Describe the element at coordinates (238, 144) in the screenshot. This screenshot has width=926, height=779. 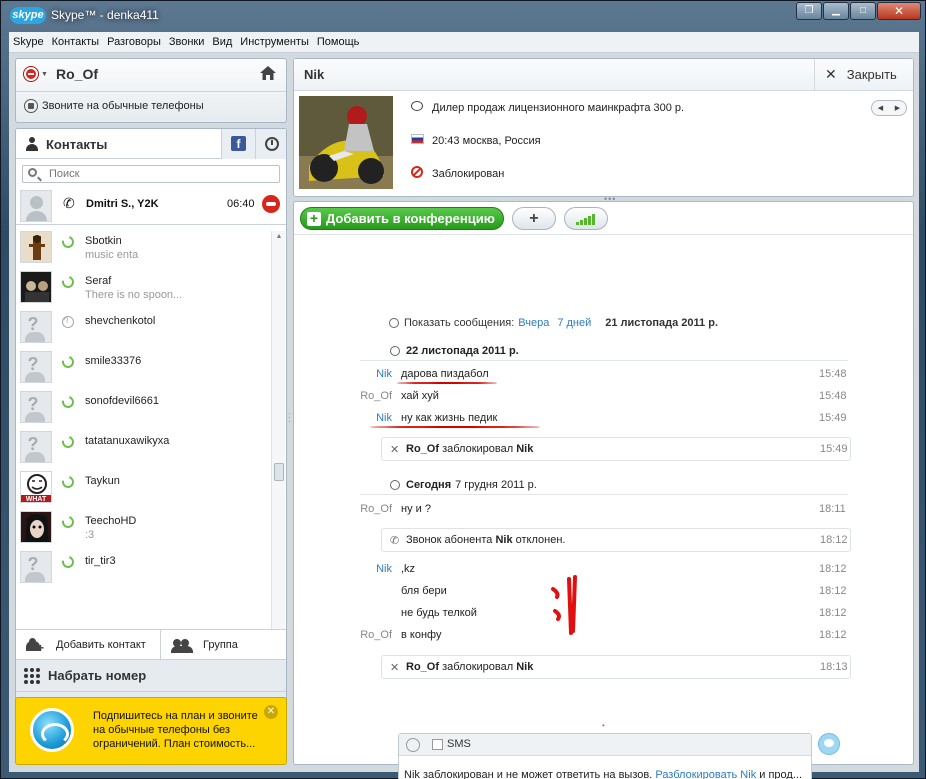
I see `tab-facebook: f` at that location.